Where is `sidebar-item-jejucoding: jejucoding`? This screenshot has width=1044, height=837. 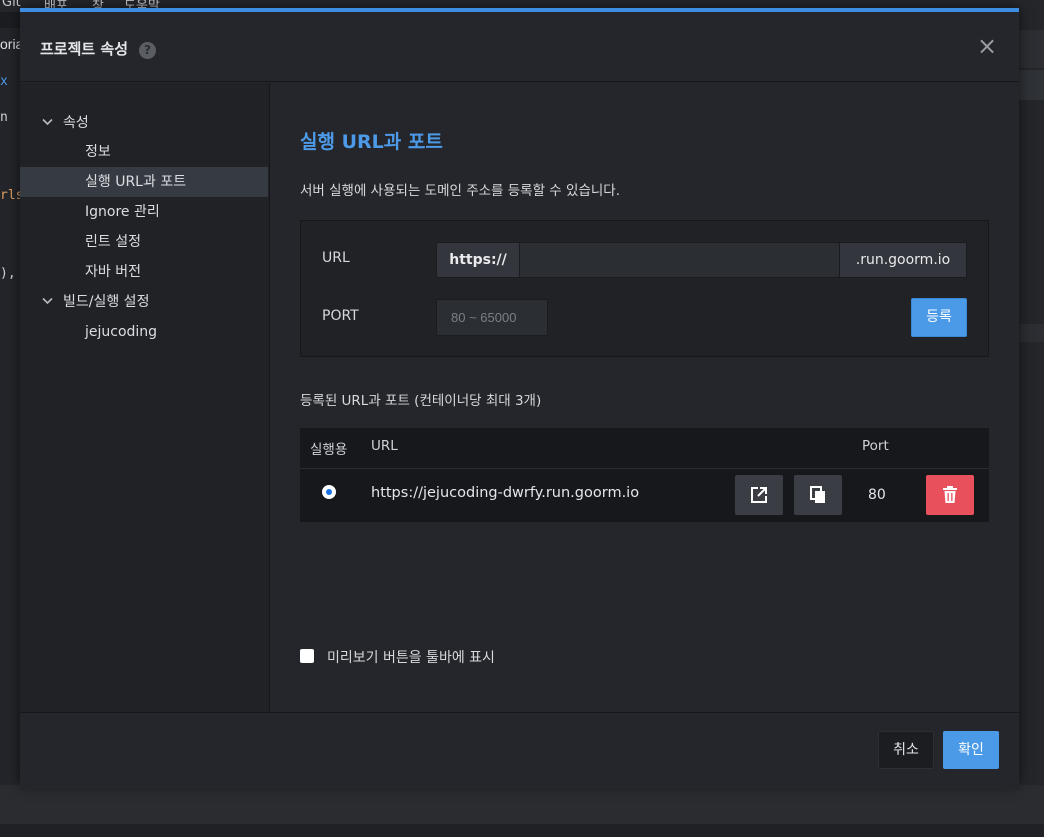 sidebar-item-jejucoding: jejucoding is located at coordinates (144, 332).